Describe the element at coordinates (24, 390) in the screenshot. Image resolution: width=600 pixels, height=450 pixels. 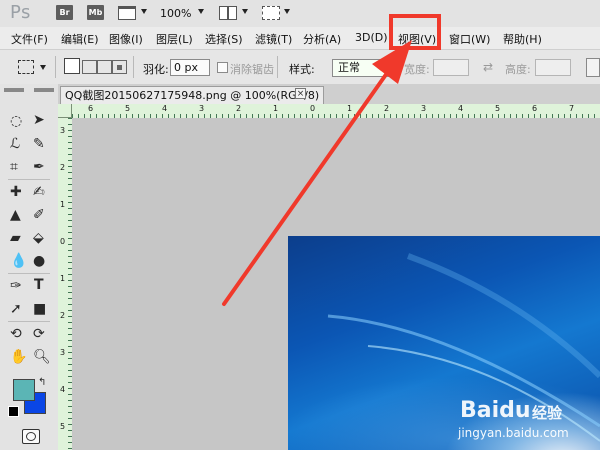
I see `foreground-color-swatch` at that location.